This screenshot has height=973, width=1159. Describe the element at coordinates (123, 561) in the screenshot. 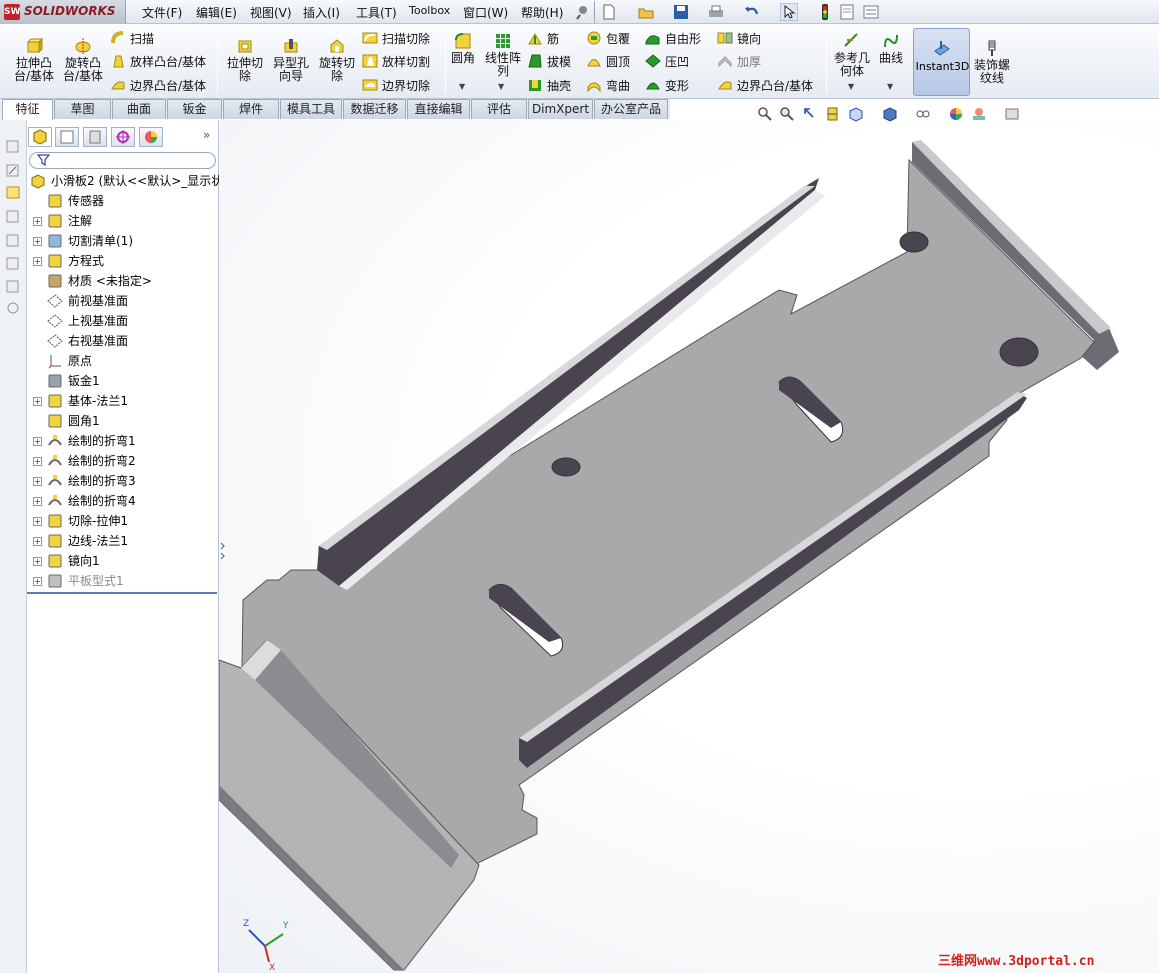

I see `tree-node: + 镜向1` at that location.